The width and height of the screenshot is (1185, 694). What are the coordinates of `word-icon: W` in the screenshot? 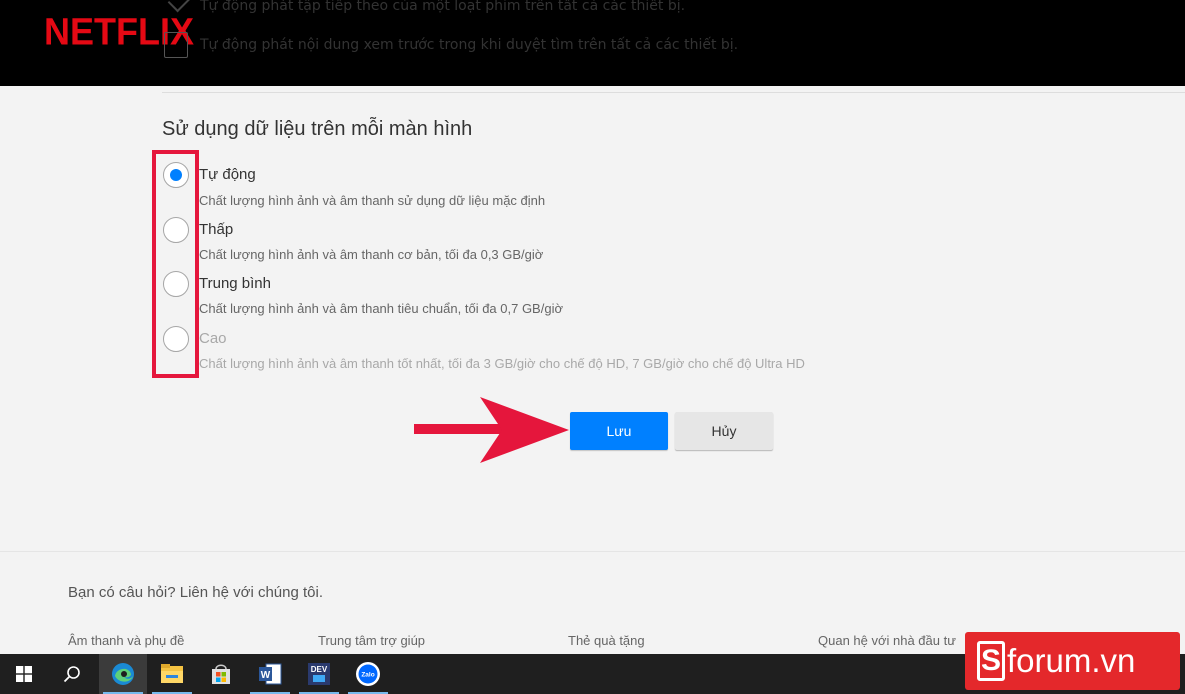 It's located at (270, 674).